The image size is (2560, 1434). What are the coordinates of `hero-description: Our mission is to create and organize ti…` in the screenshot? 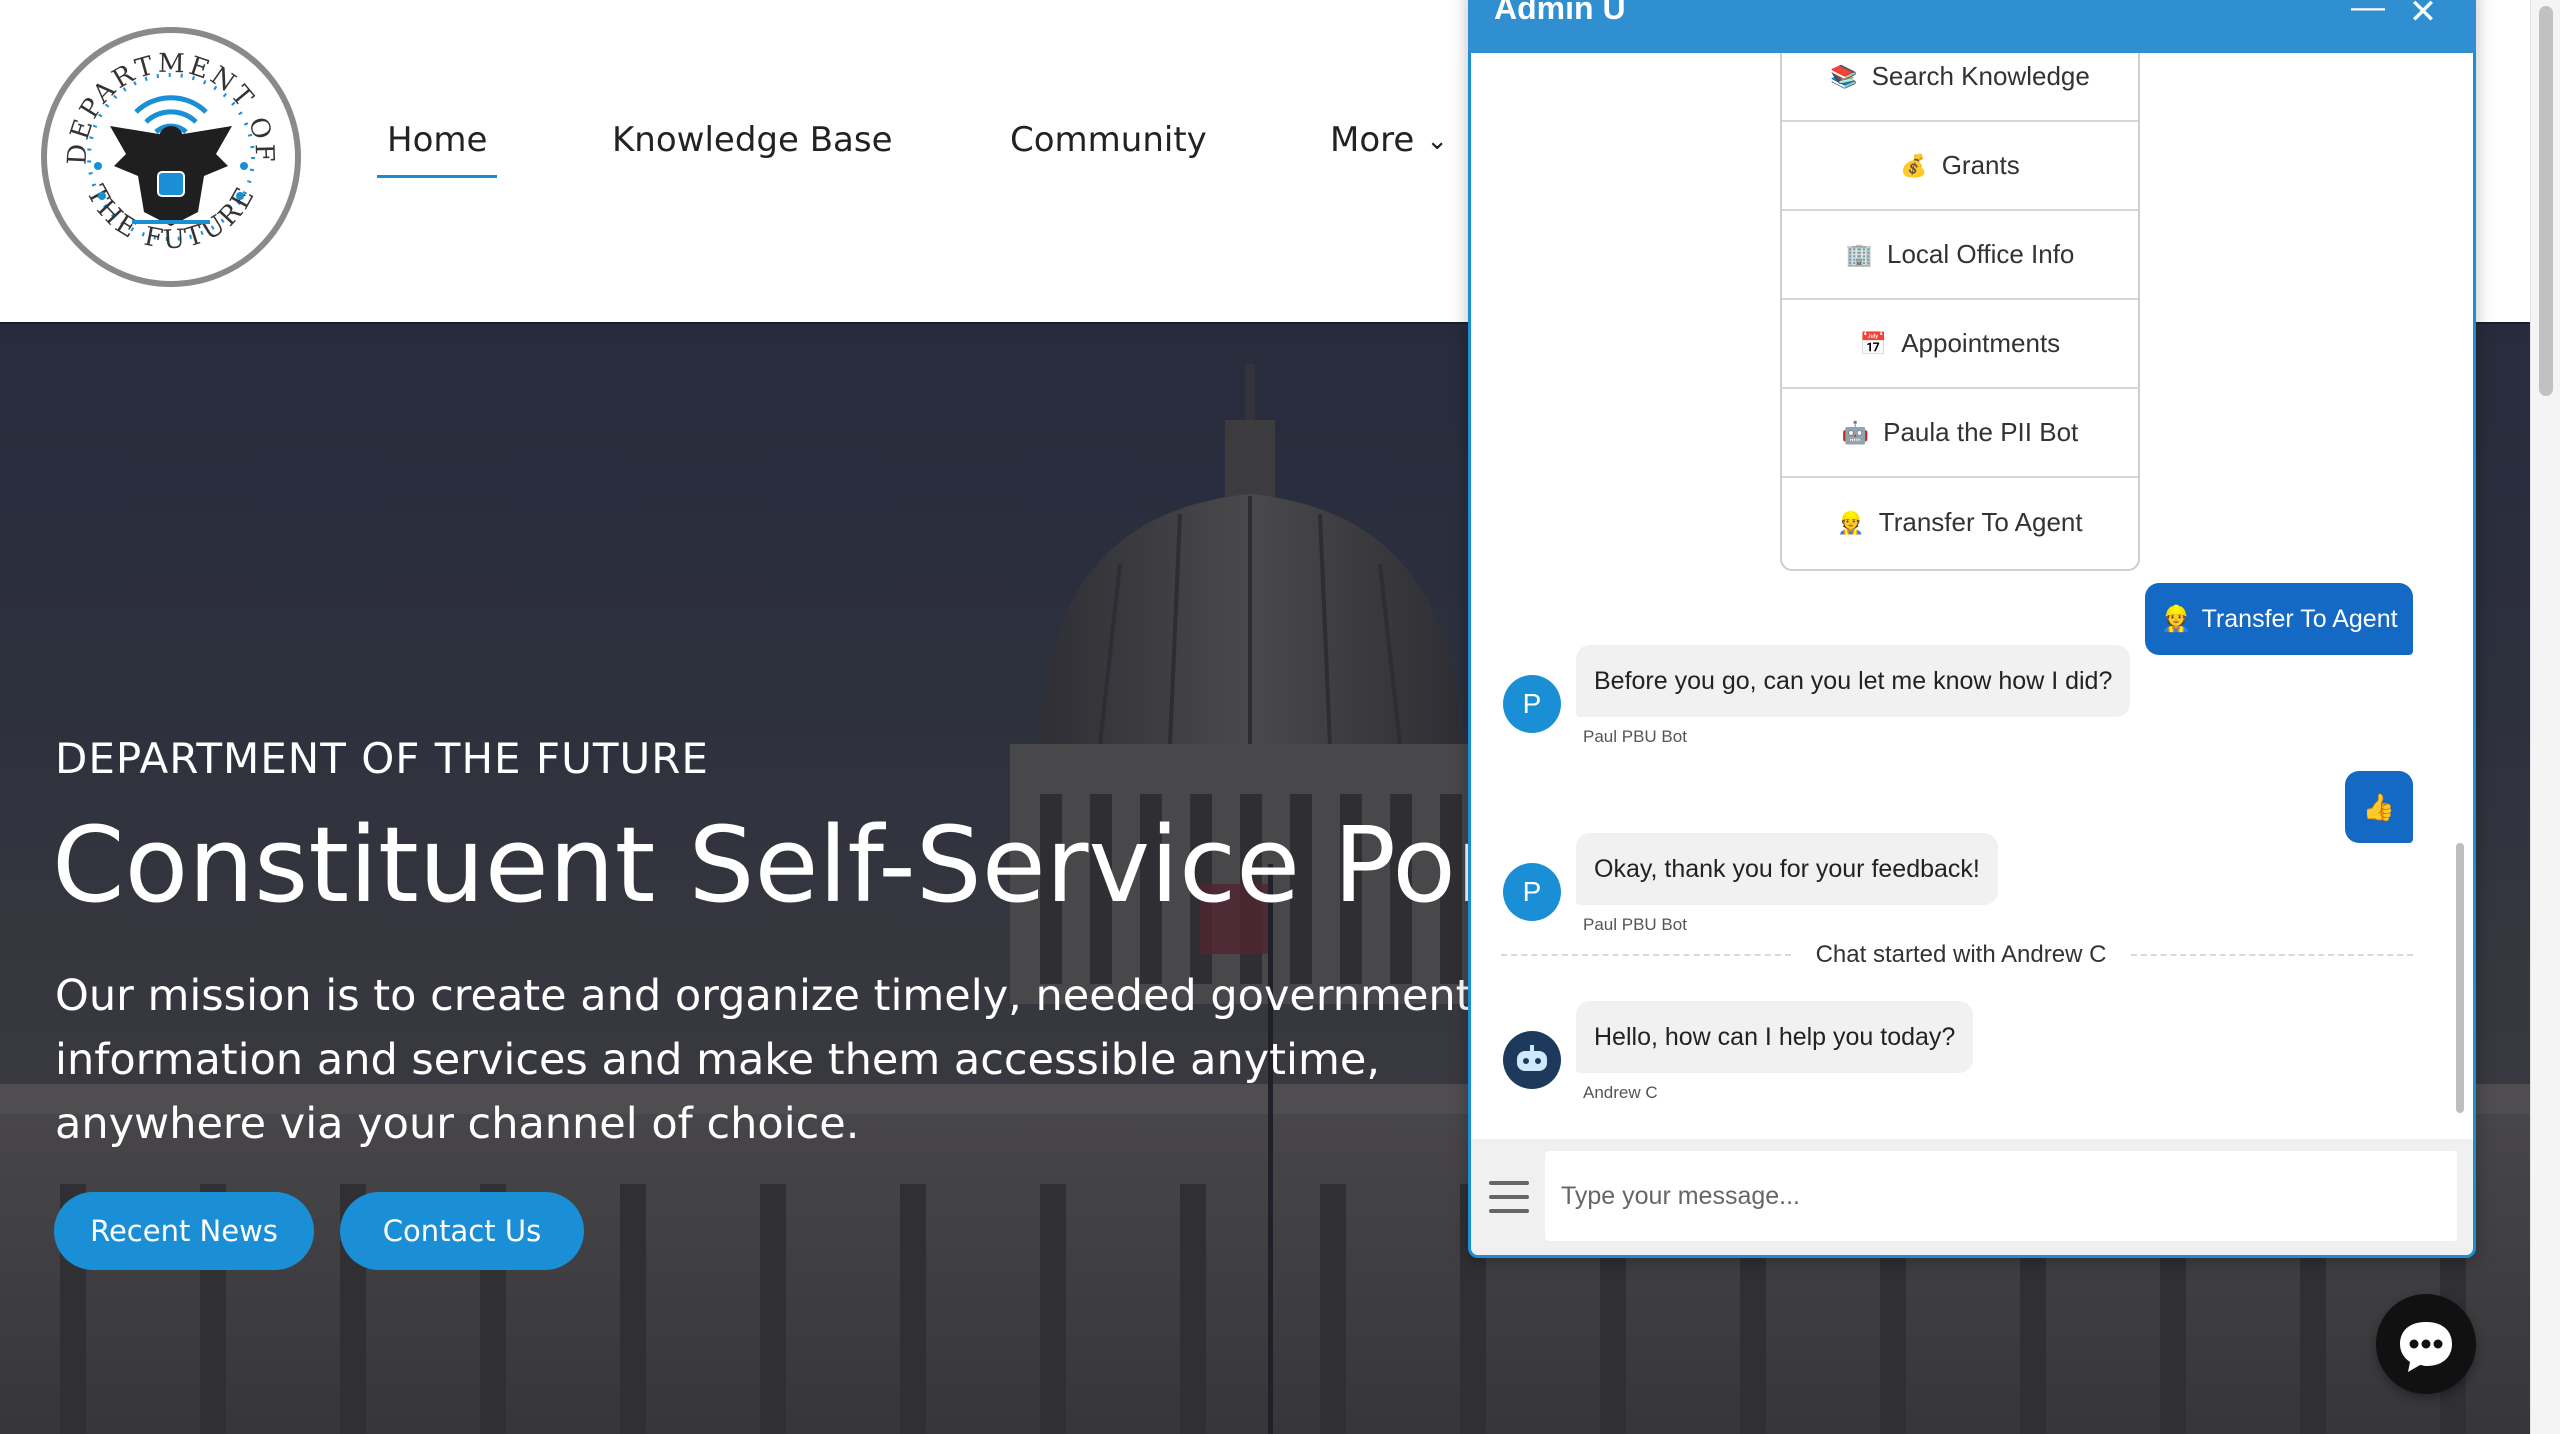 It's located at (764, 1060).